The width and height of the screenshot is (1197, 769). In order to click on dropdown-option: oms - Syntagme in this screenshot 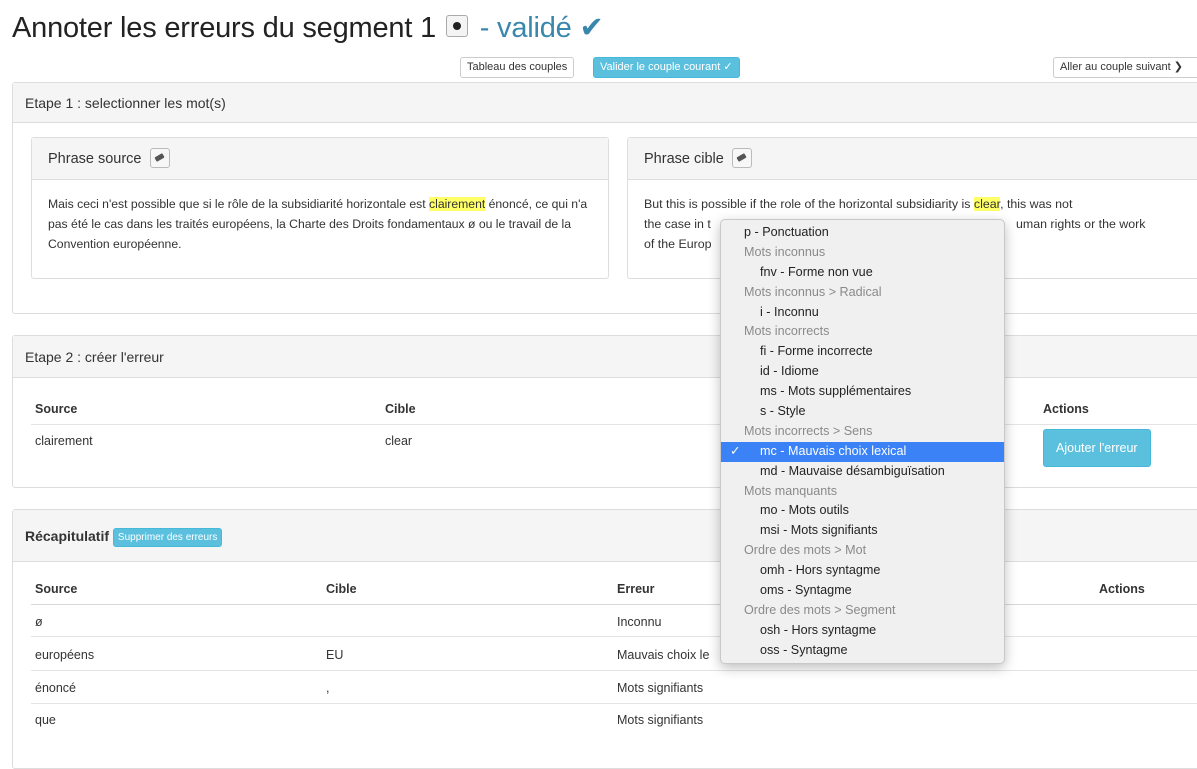, I will do `click(862, 591)`.